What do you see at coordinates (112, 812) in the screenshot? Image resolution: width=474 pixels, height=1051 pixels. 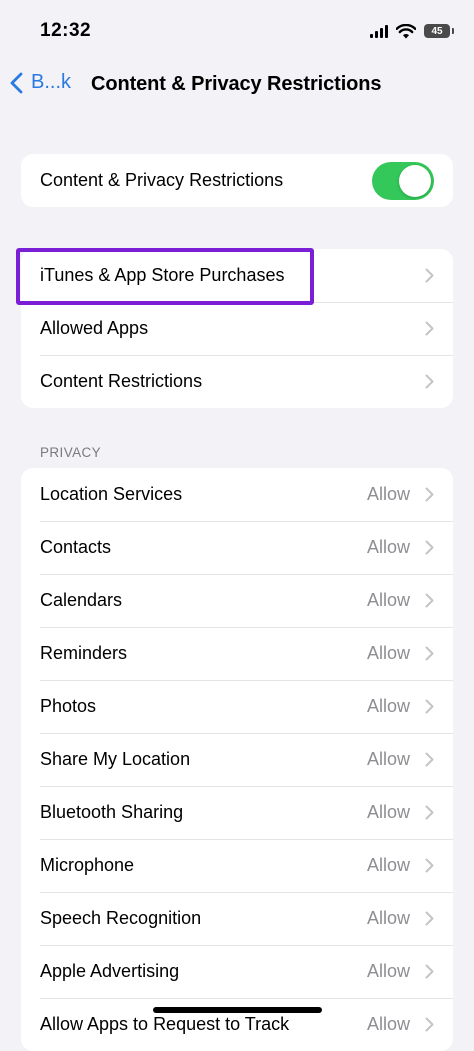 I see `list-item-label: Bluetooth Sharing` at bounding box center [112, 812].